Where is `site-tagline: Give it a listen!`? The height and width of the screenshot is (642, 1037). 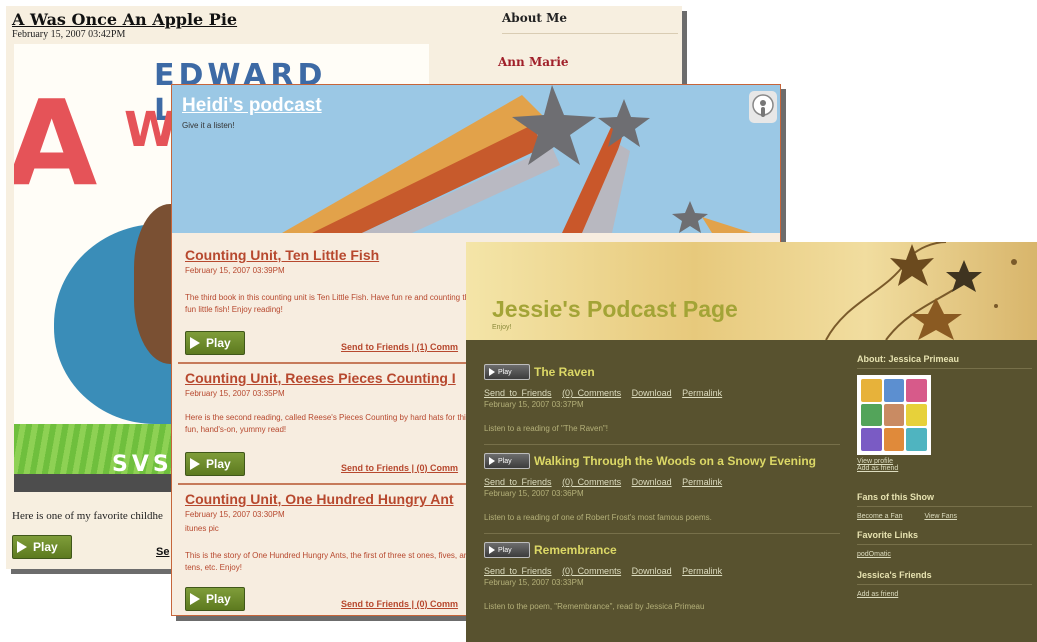
site-tagline: Give it a listen! is located at coordinates (208, 125).